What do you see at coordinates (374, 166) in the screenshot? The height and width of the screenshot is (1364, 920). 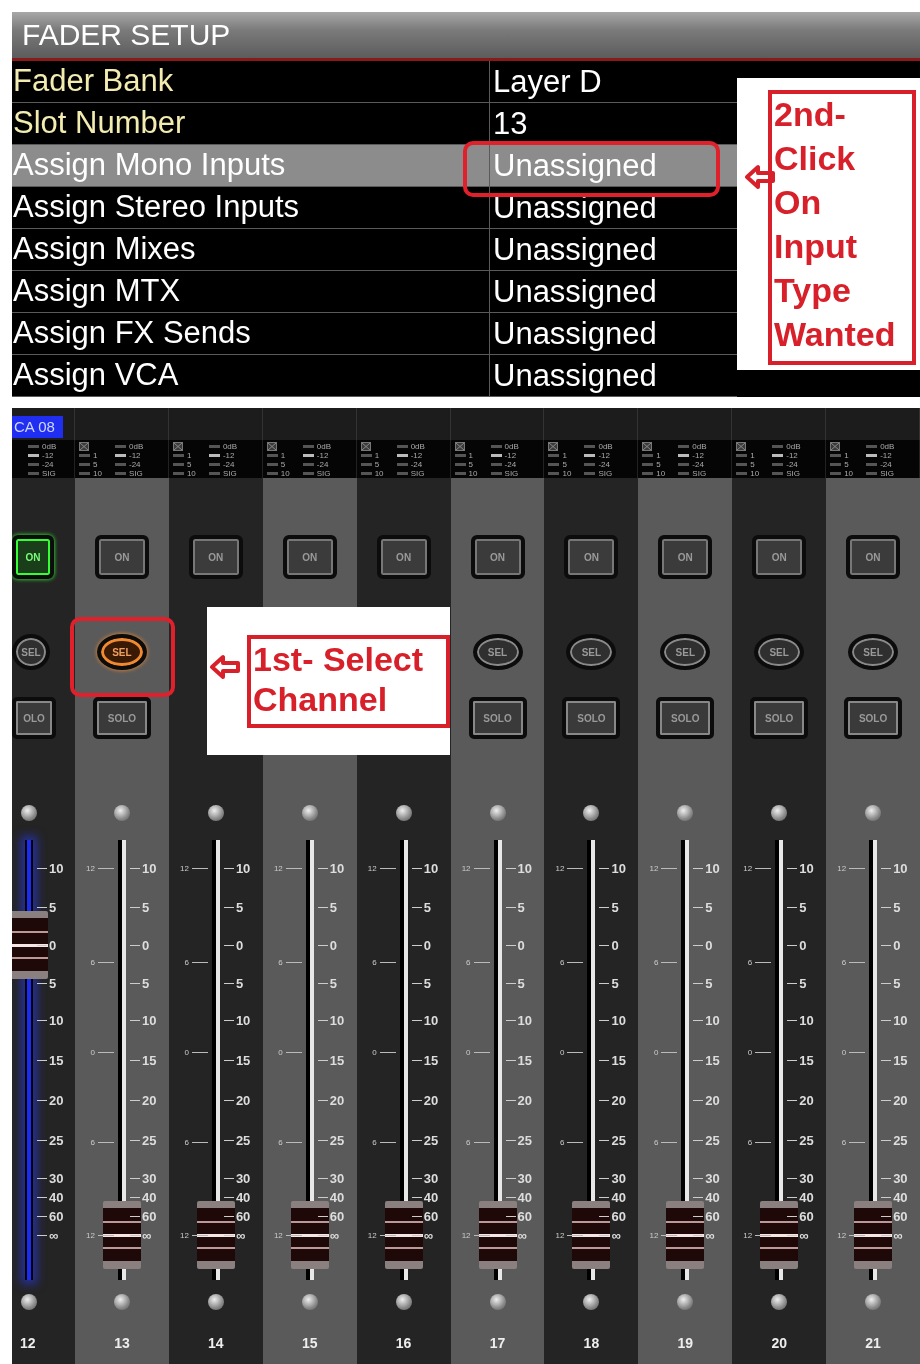 I see `settings-row: Assign Mono Inputs Unassigned` at bounding box center [374, 166].